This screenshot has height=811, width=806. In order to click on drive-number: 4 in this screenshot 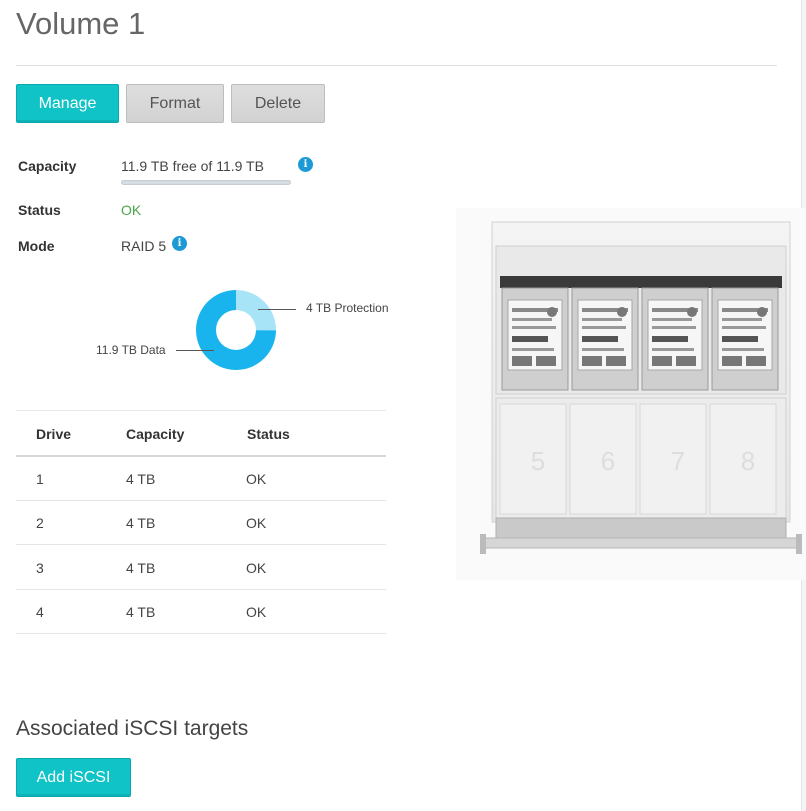, I will do `click(40, 612)`.